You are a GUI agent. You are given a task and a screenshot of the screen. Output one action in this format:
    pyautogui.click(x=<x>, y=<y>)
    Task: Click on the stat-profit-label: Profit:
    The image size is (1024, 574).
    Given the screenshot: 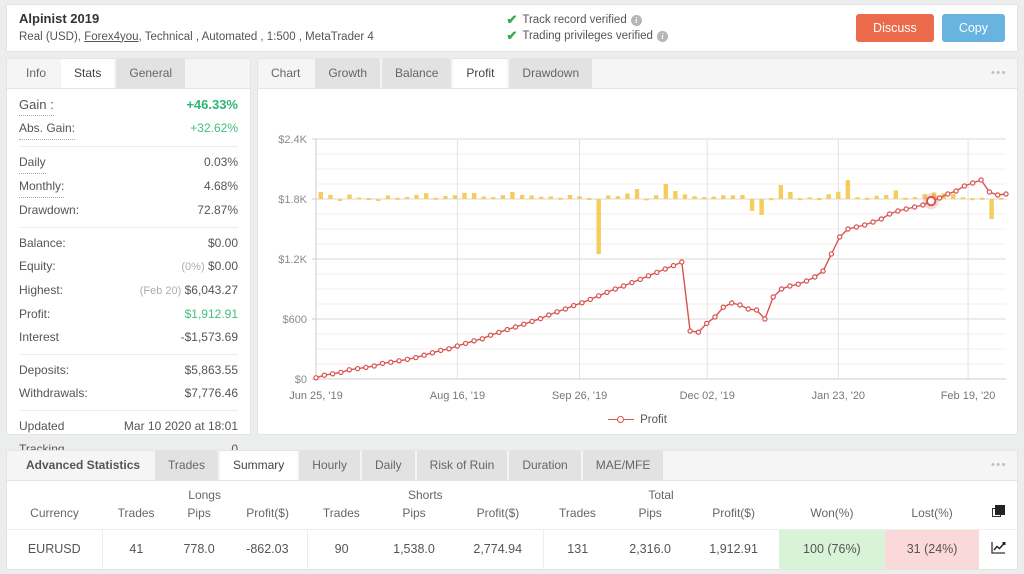 What is the action you would take?
    pyautogui.click(x=35, y=314)
    